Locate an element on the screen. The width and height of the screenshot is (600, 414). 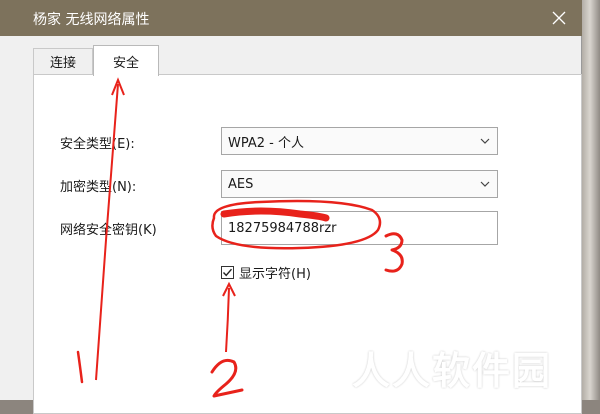
close-icon is located at coordinates (559, 18).